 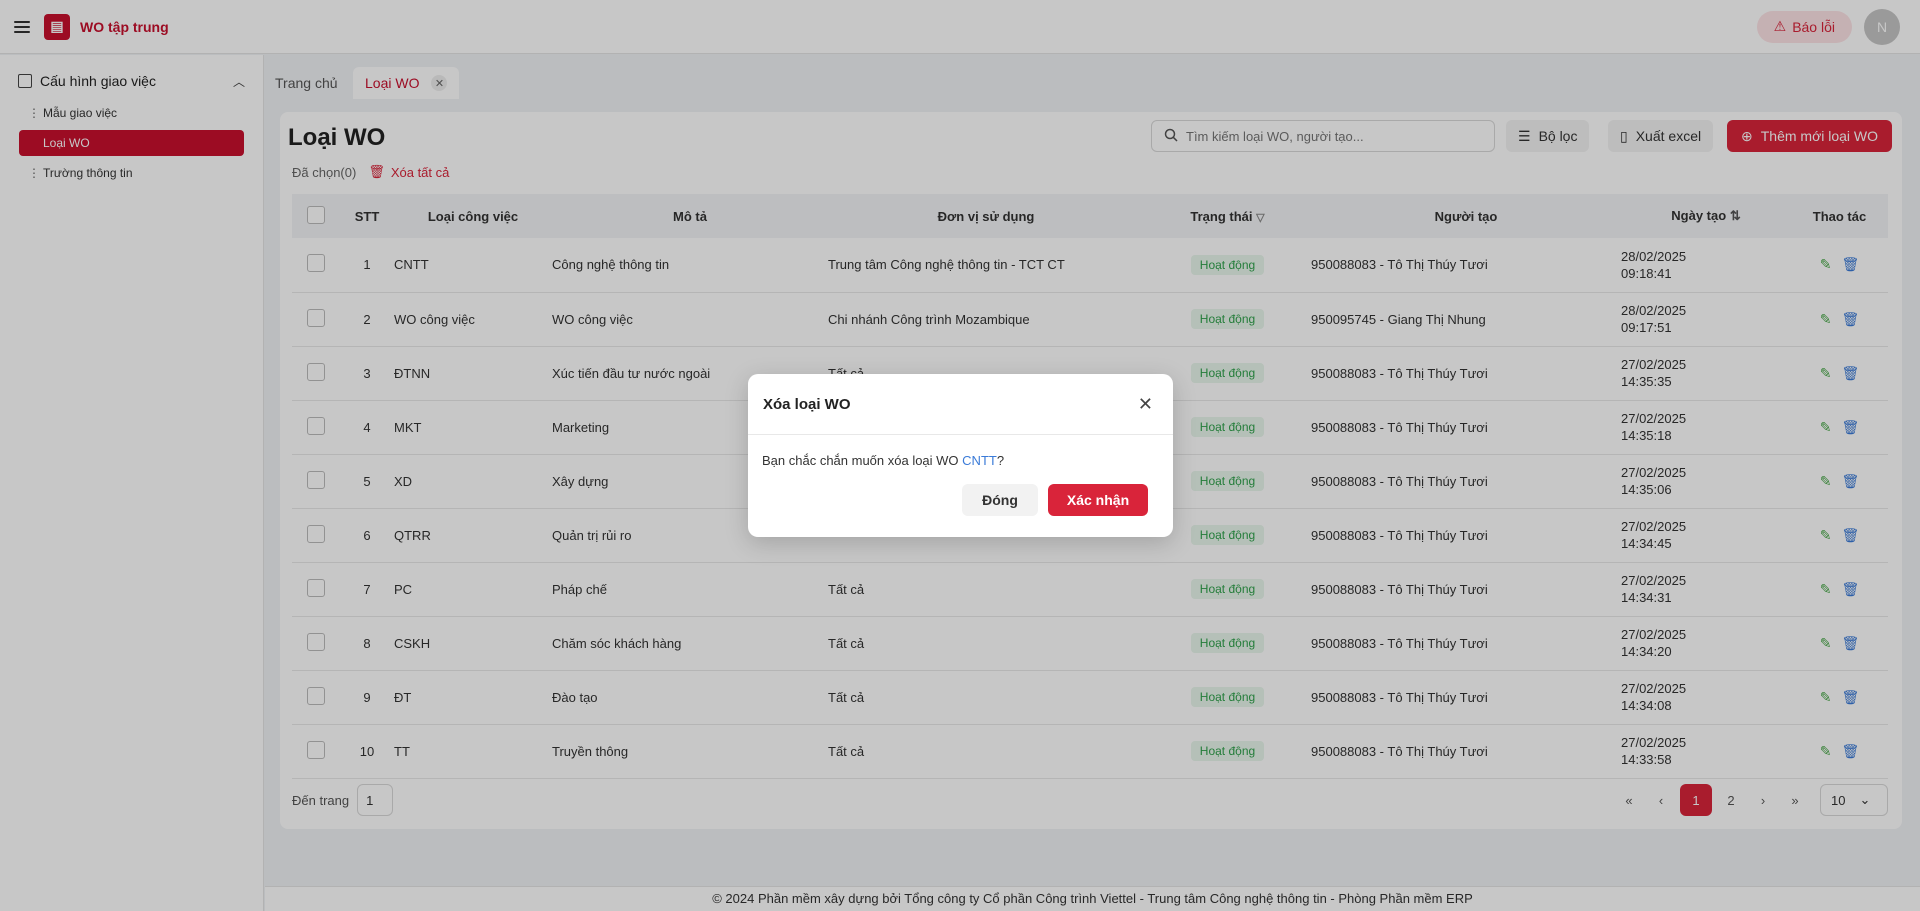 I want to click on modal-message: Bạn chắc chắn muốn xóa loại WO CNTT?, so click(x=883, y=460).